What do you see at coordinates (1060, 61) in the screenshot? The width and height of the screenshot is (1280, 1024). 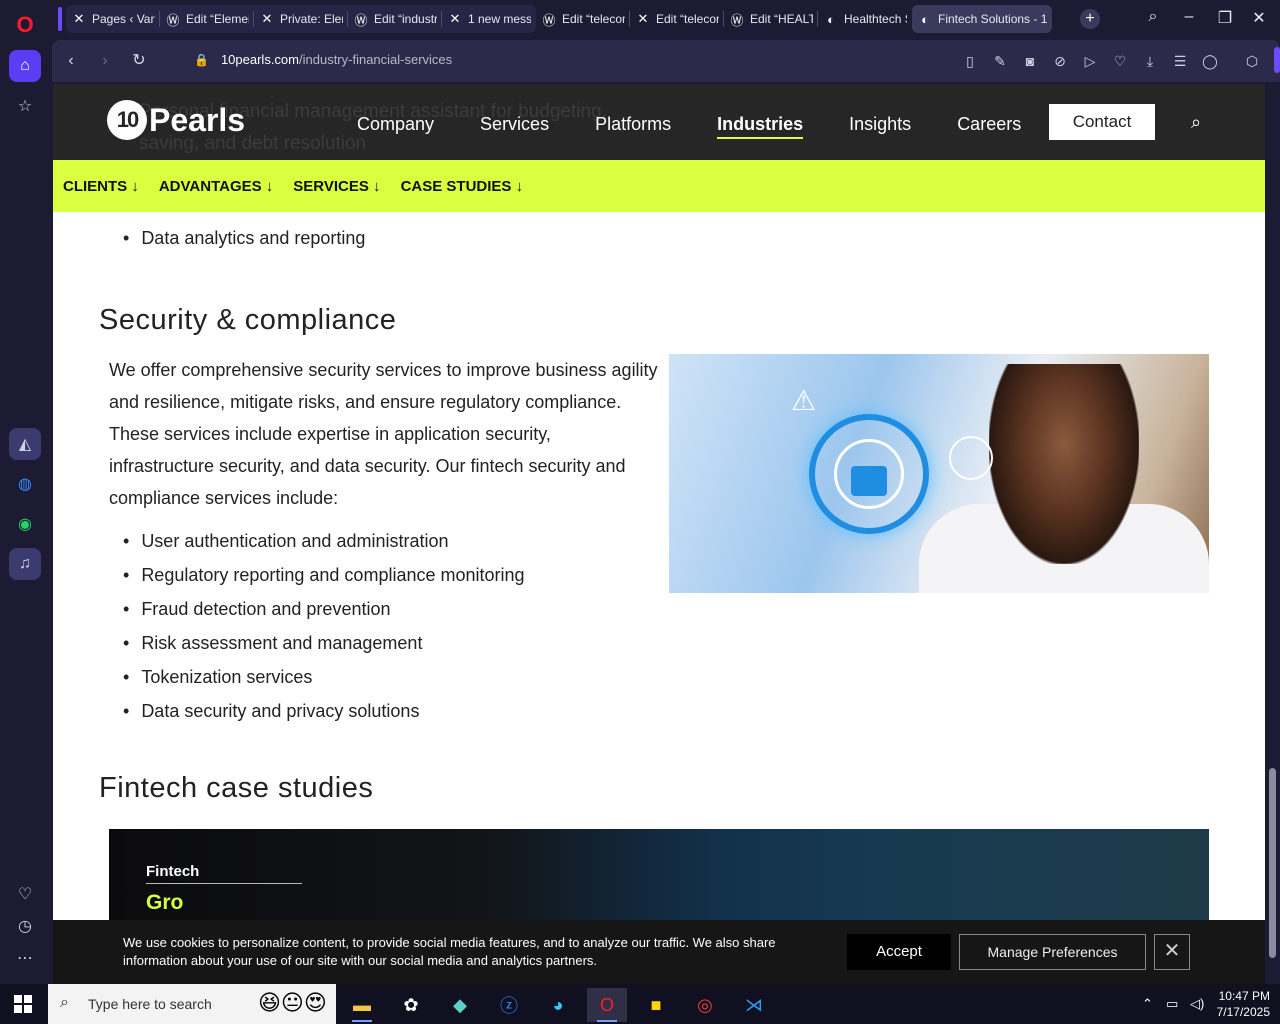 I see `adblock-icon: ⊘` at bounding box center [1060, 61].